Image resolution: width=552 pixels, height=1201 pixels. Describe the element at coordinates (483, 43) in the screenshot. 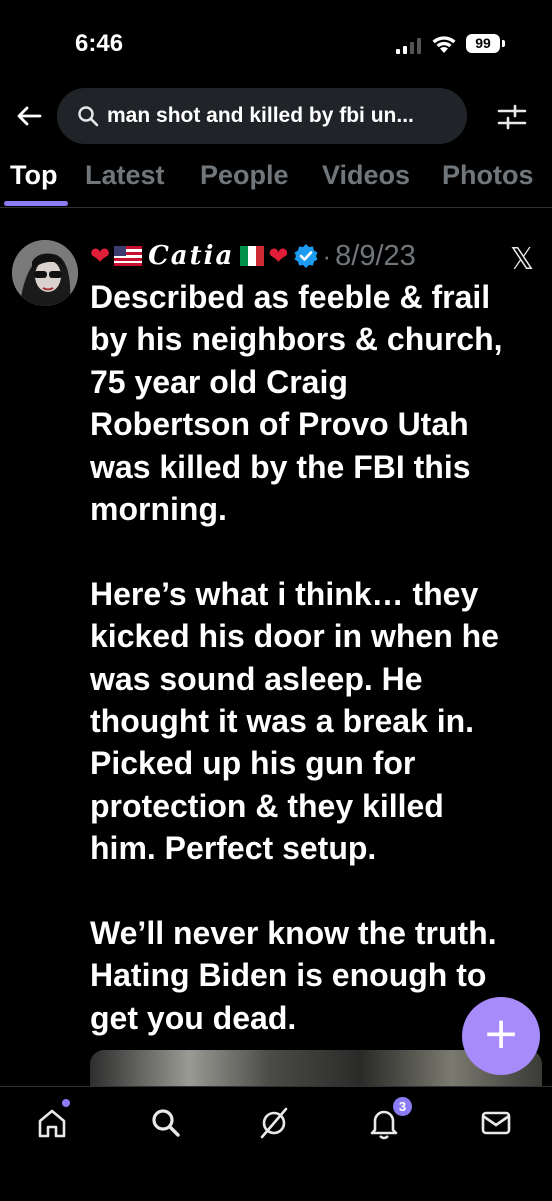

I see `battery-indicator: 99` at that location.